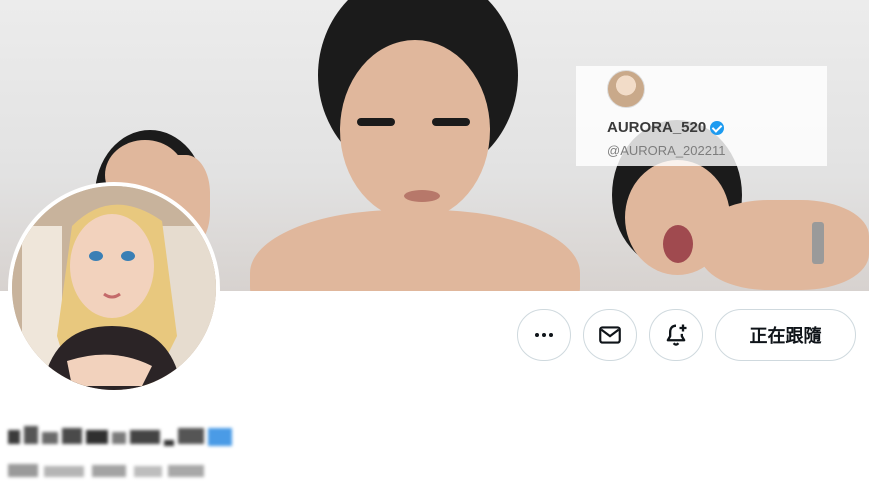 The image size is (869, 485). Describe the element at coordinates (626, 89) in the screenshot. I see `overlay-avatar` at that location.